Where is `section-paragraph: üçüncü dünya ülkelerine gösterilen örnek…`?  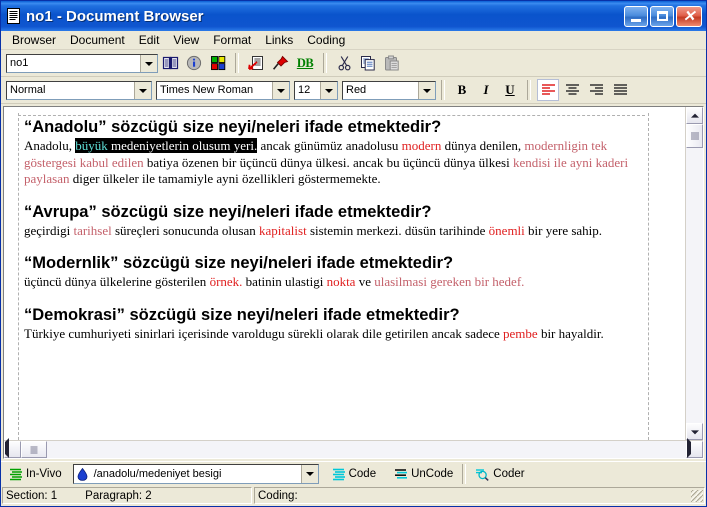
section-paragraph: üçüncü dünya ülkelerine gösterilen örnek… is located at coordinates (332, 282).